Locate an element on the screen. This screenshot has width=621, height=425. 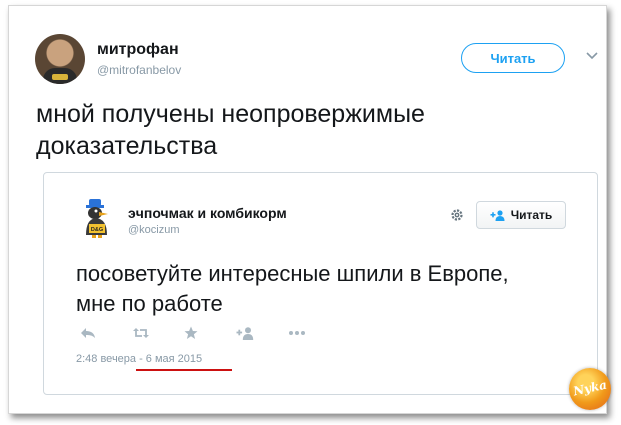
quoted-follow-button: Читать is located at coordinates (521, 215).